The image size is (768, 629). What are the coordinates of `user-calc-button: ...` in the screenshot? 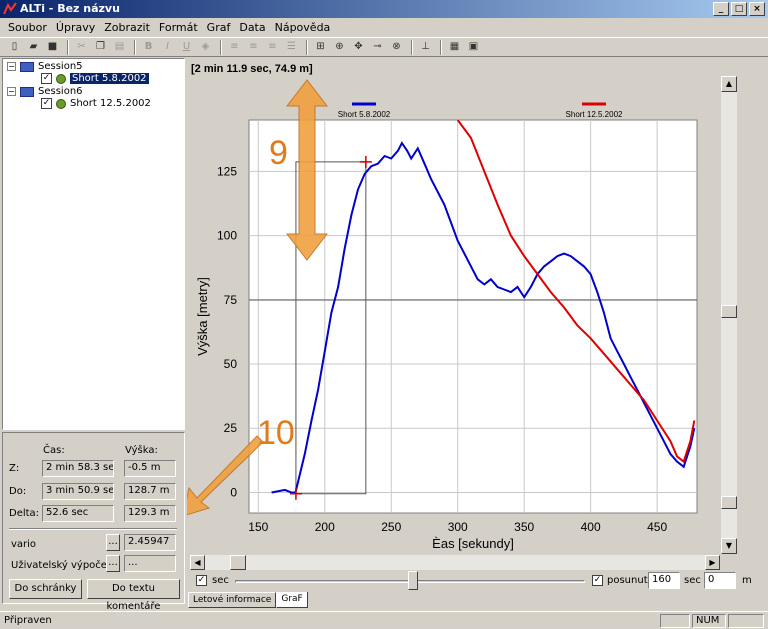 It's located at (113, 563).